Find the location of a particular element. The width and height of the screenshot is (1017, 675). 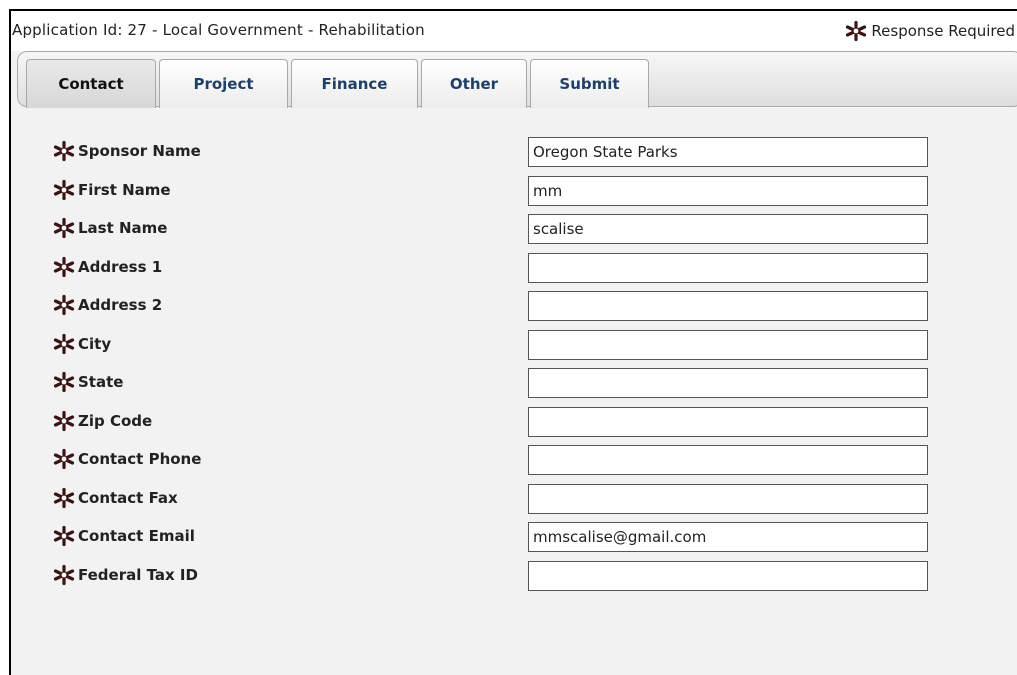

field-label-text: Address 1 is located at coordinates (120, 267).